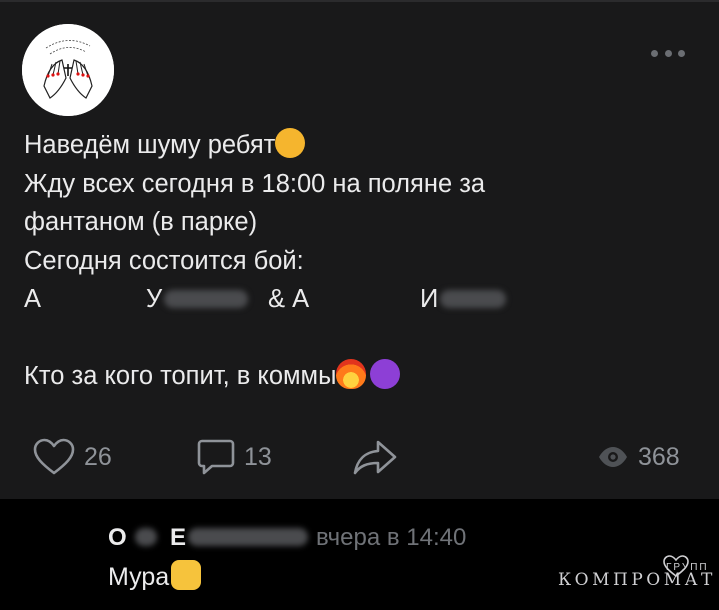  I want to click on share-icon, so click(375, 457).